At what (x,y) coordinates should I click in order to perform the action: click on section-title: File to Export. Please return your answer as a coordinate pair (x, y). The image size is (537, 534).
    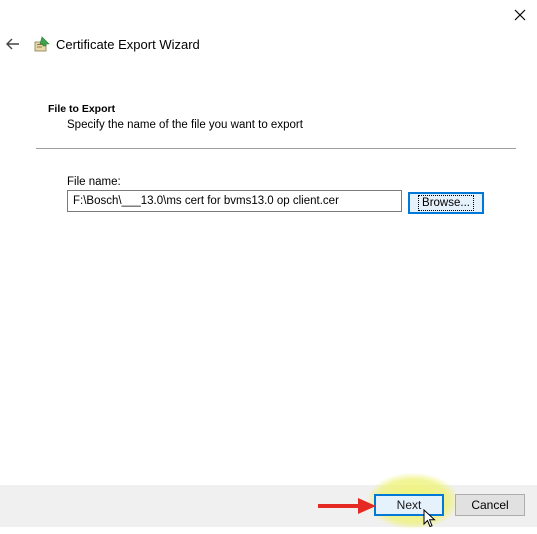
    Looking at the image, I should click on (82, 109).